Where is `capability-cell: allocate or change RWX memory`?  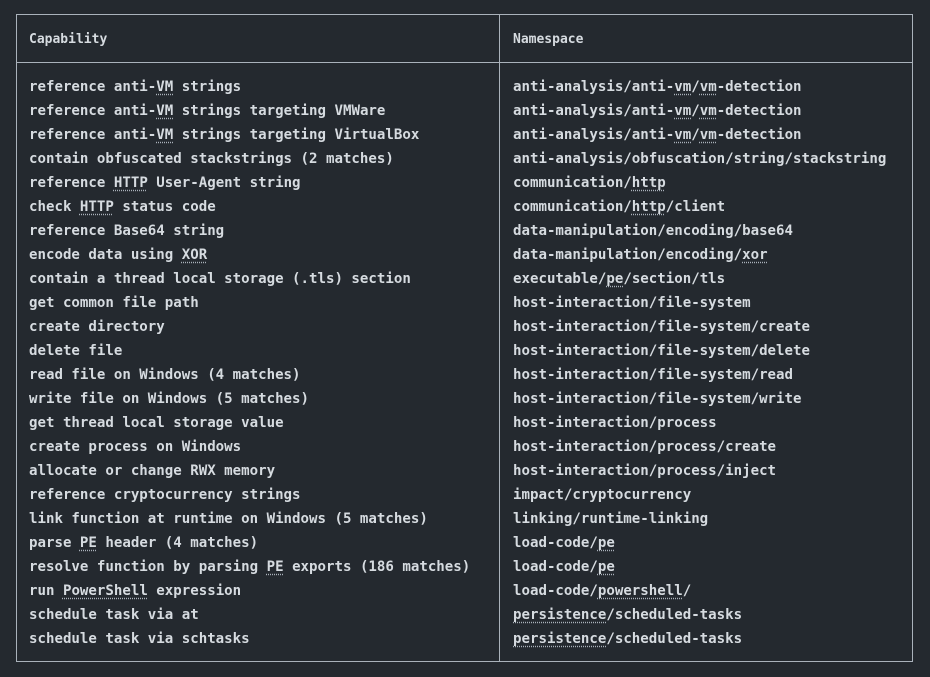 capability-cell: allocate or change RWX memory is located at coordinates (152, 471).